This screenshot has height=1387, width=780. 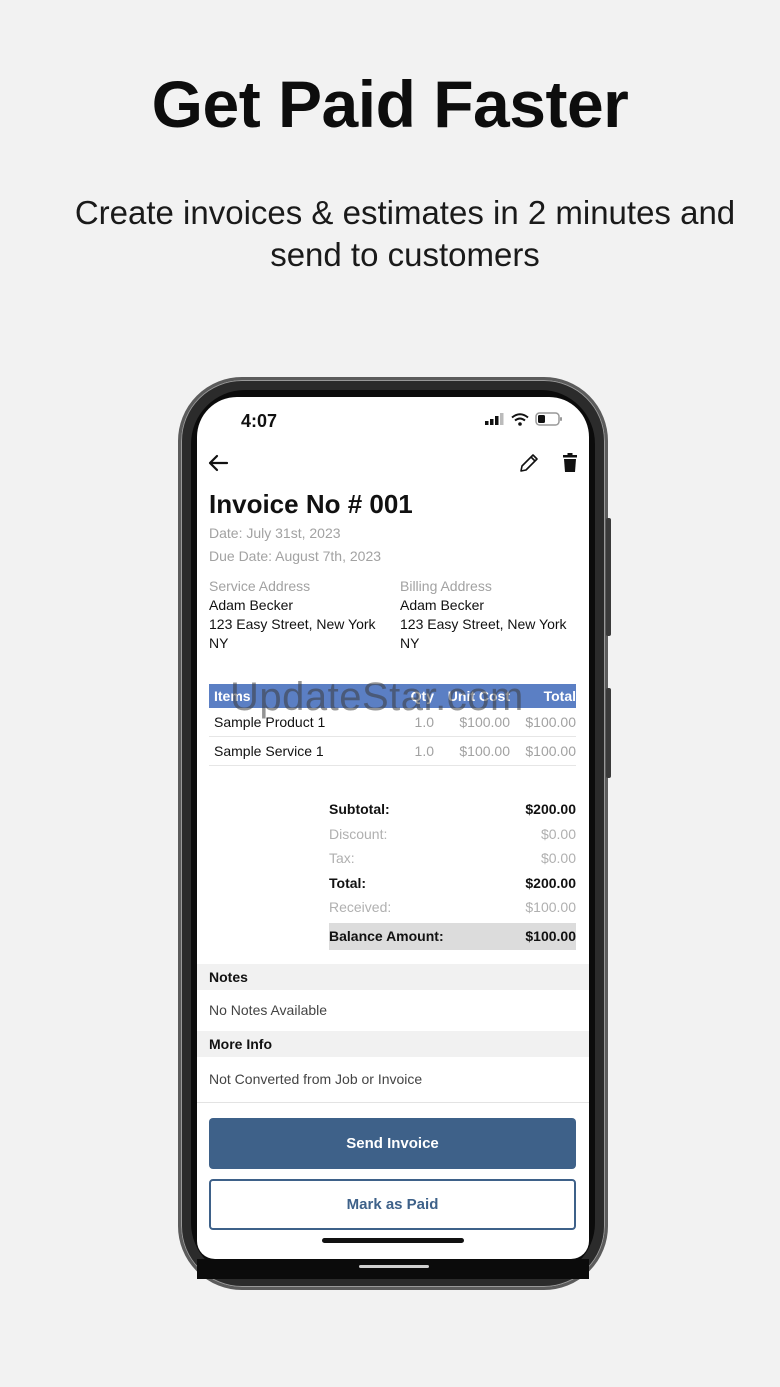 What do you see at coordinates (452, 809) in the screenshot?
I see `subtotal-row: Subtotal: $200.00` at bounding box center [452, 809].